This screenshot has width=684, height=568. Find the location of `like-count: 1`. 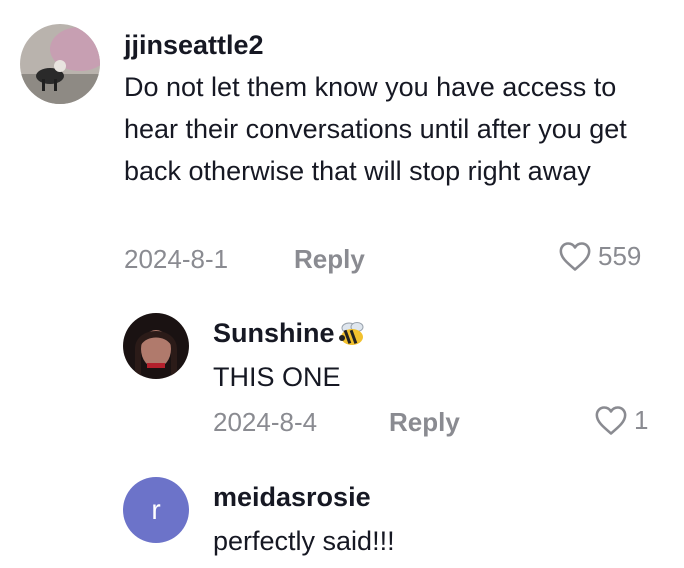

like-count: 1 is located at coordinates (641, 419).